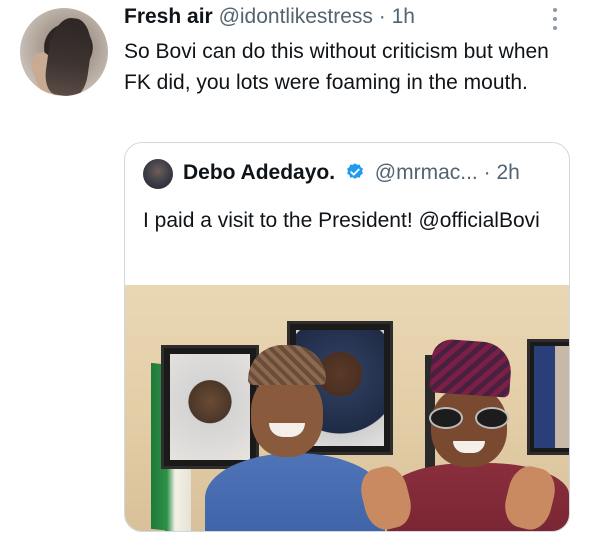 The image size is (590, 538). I want to click on quoted-author-avatar, so click(158, 174).